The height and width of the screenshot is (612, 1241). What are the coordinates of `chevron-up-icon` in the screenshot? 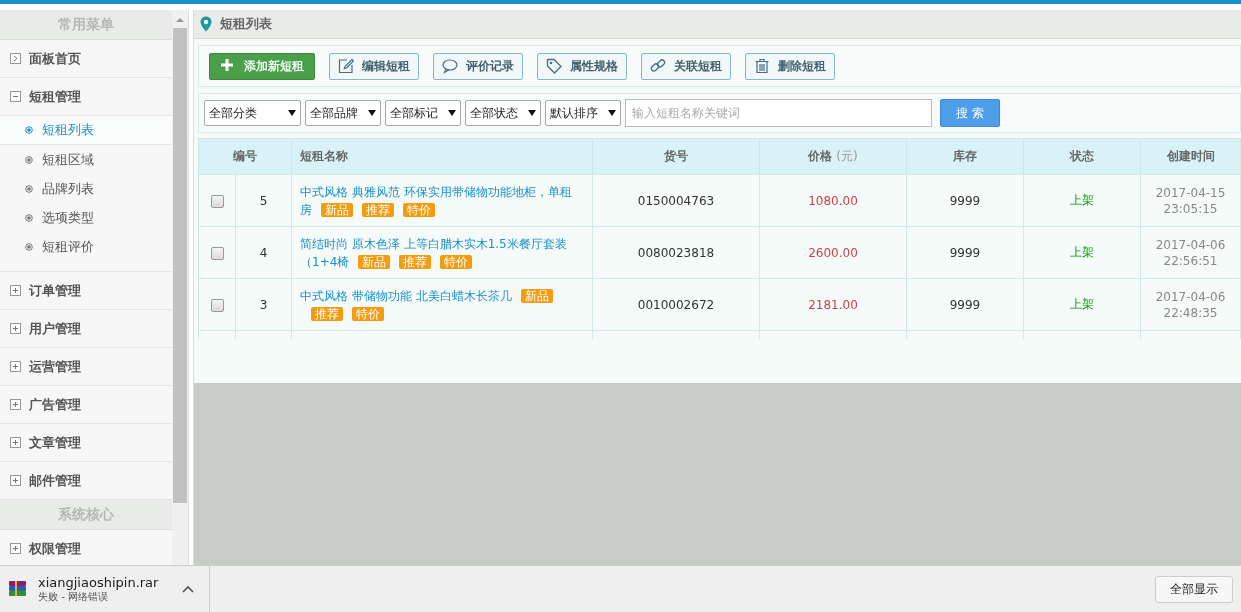 It's located at (188, 589).